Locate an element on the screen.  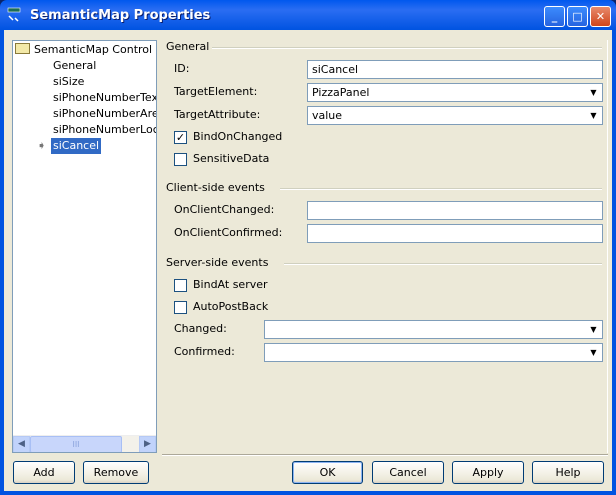
tree-item-siphonenumberareacode: siPhoneNumberAreaC is located at coordinates (104, 114).